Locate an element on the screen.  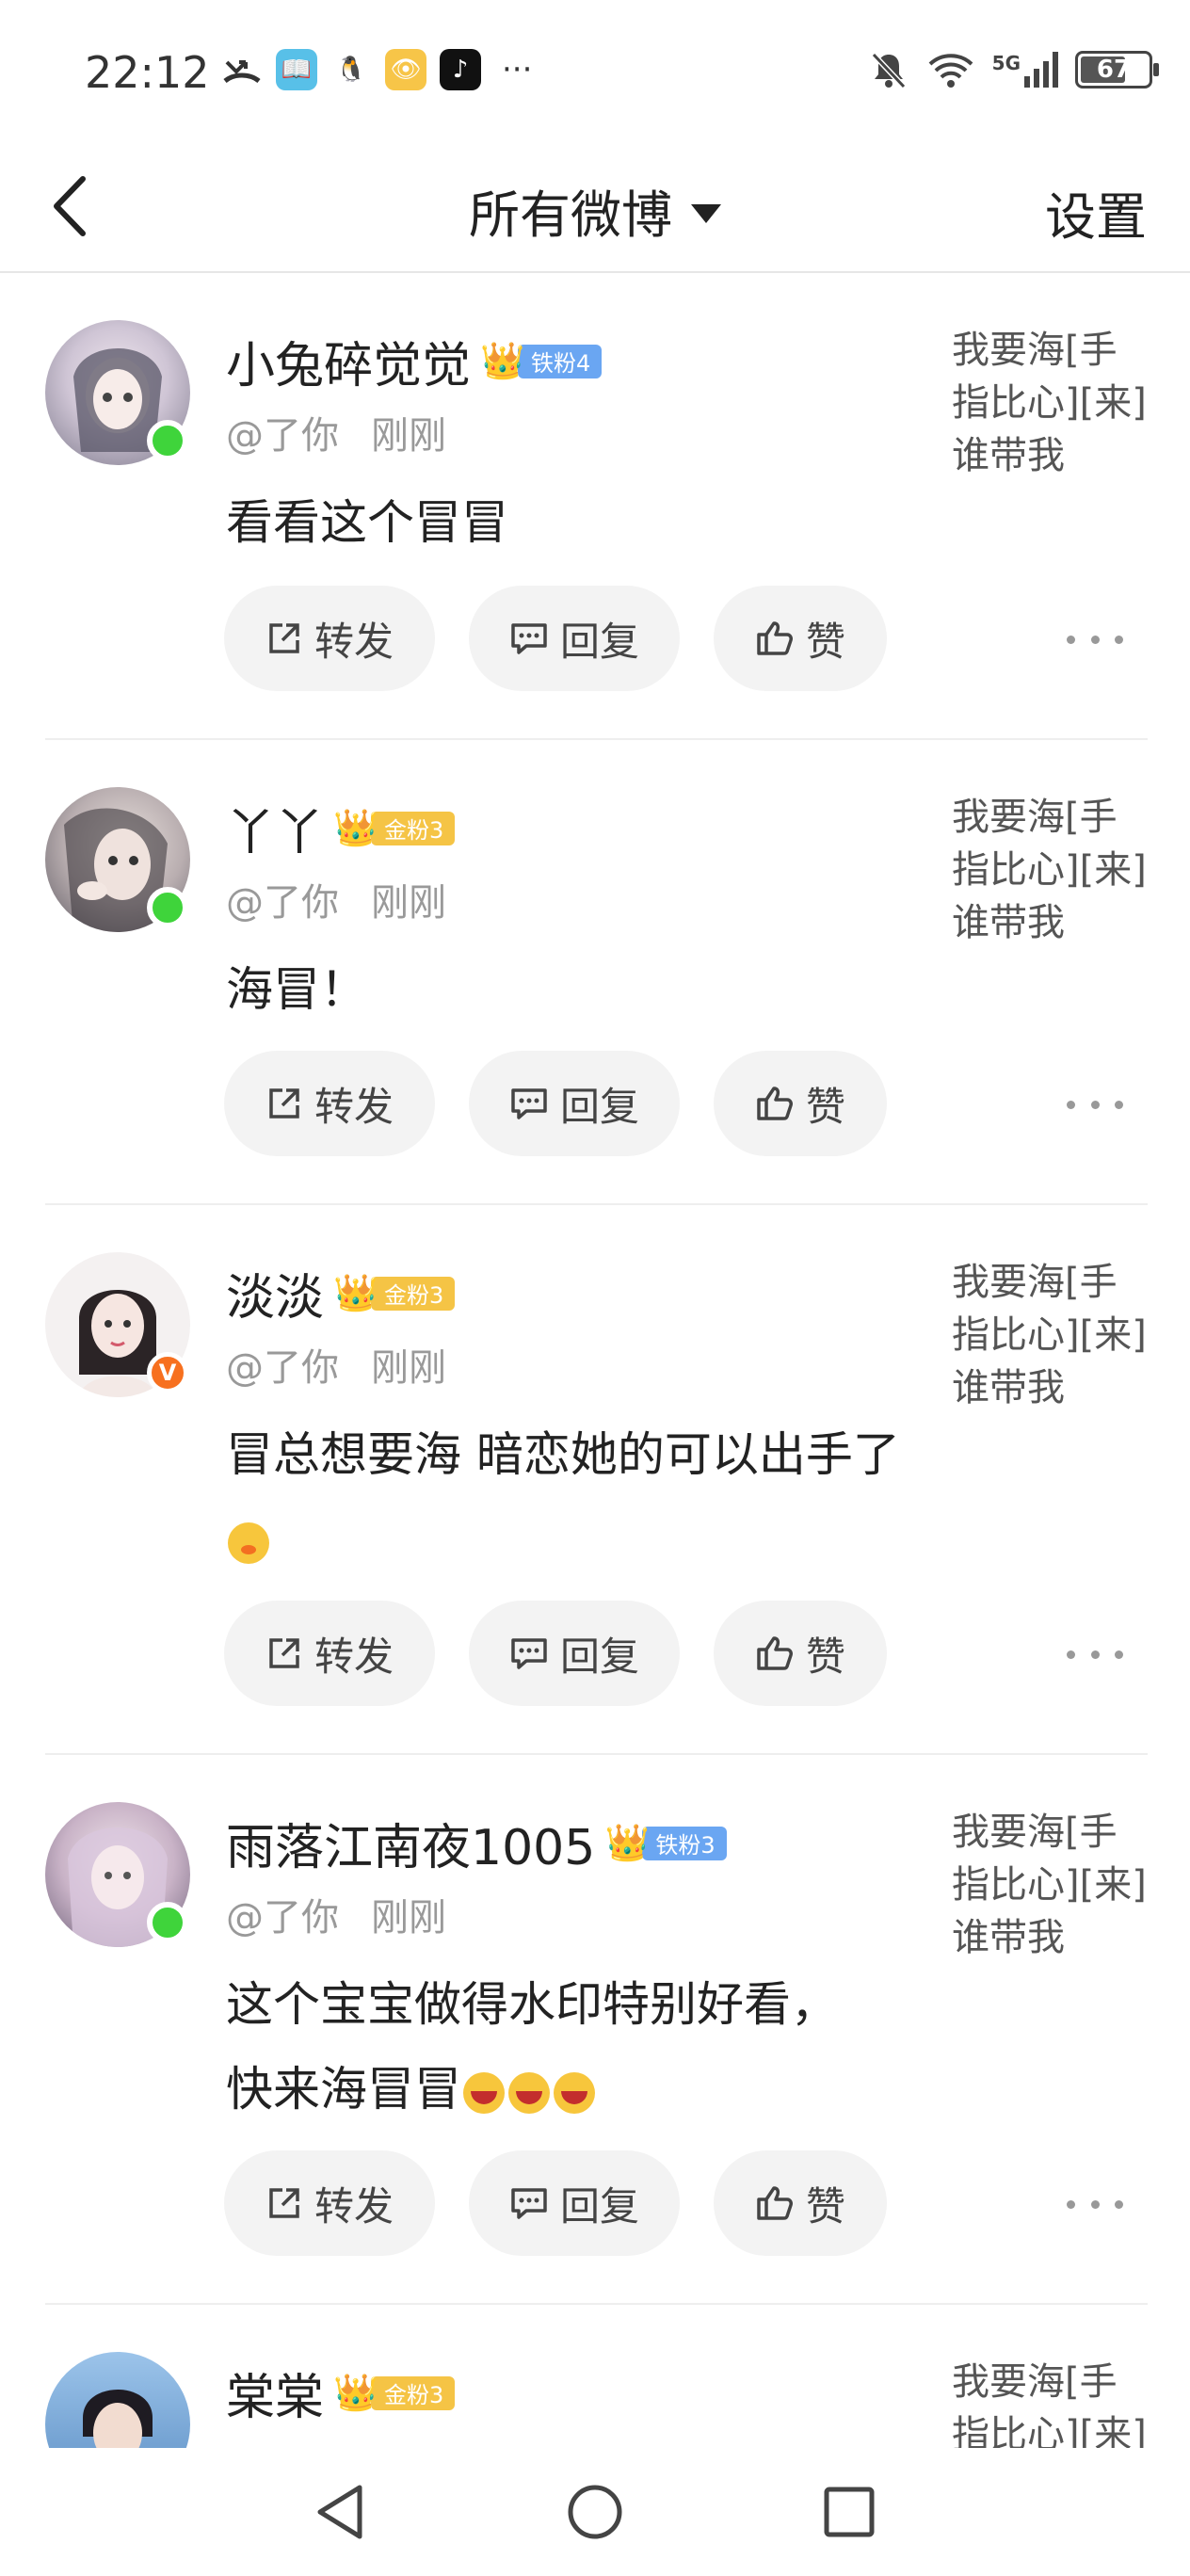
list-item: 棠棠 👑 金粉3 @了你 刚刚 我要海[手指比心][来]谁带我 is located at coordinates (596, 2376).